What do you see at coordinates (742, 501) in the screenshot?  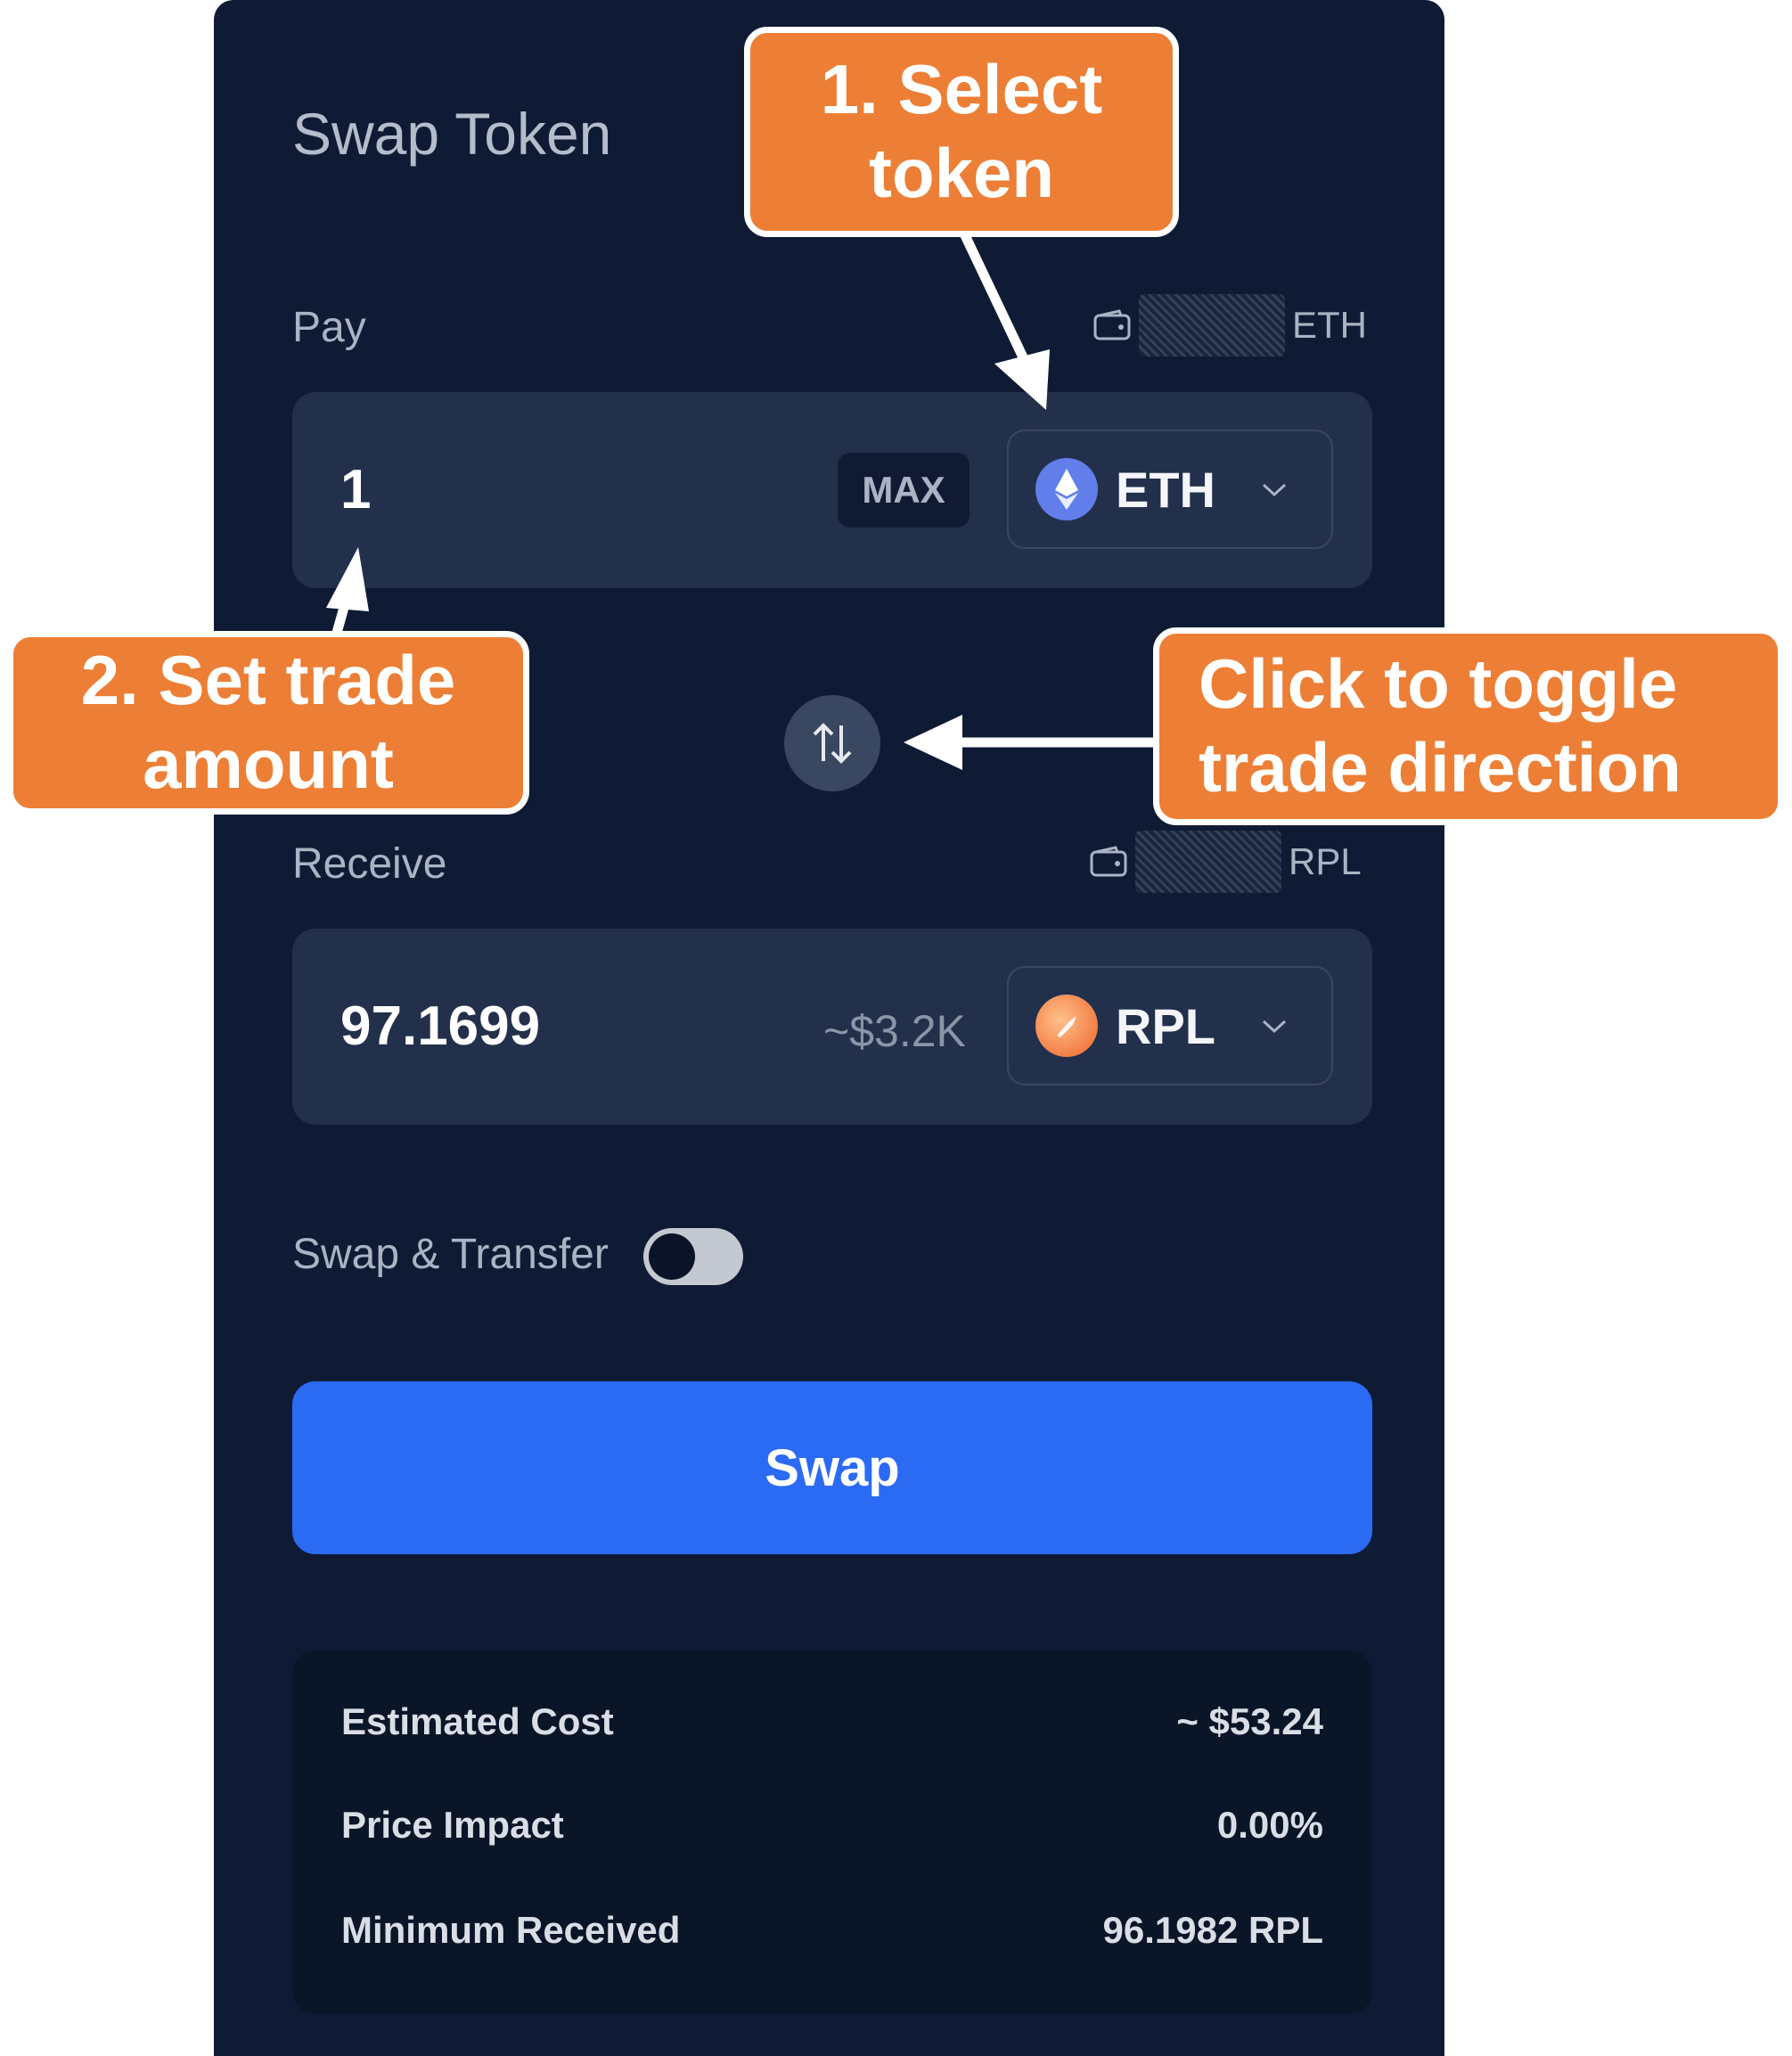 I see `annotation-arrows` at bounding box center [742, 501].